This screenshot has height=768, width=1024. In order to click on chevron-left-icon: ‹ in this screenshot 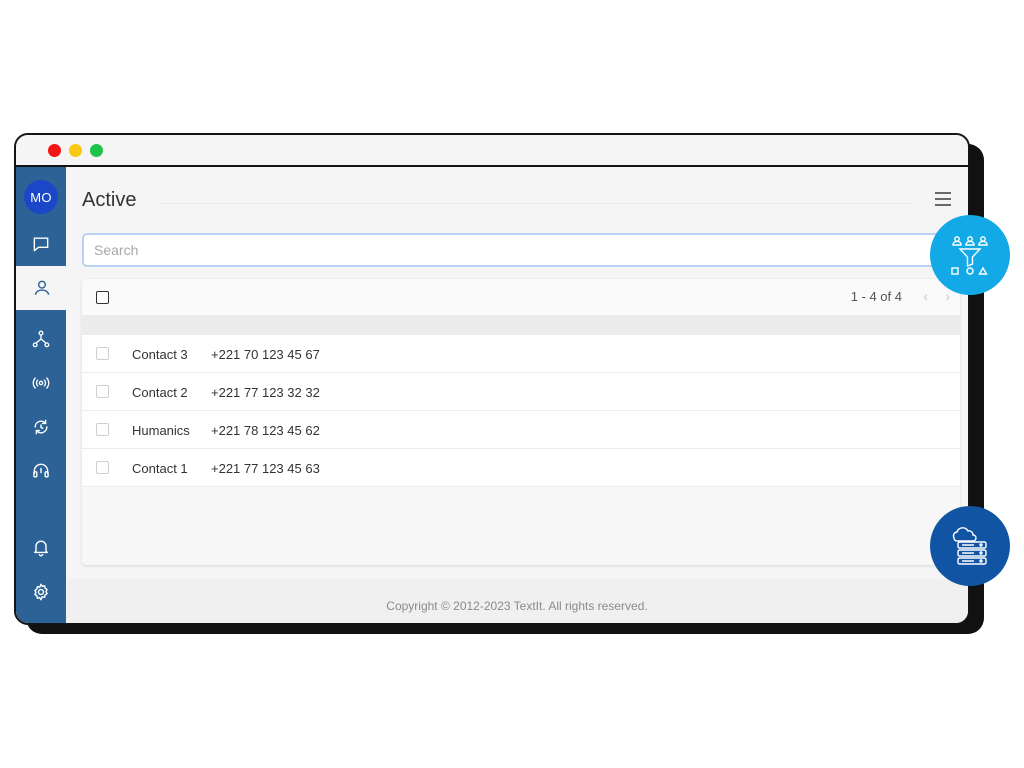, I will do `click(925, 296)`.